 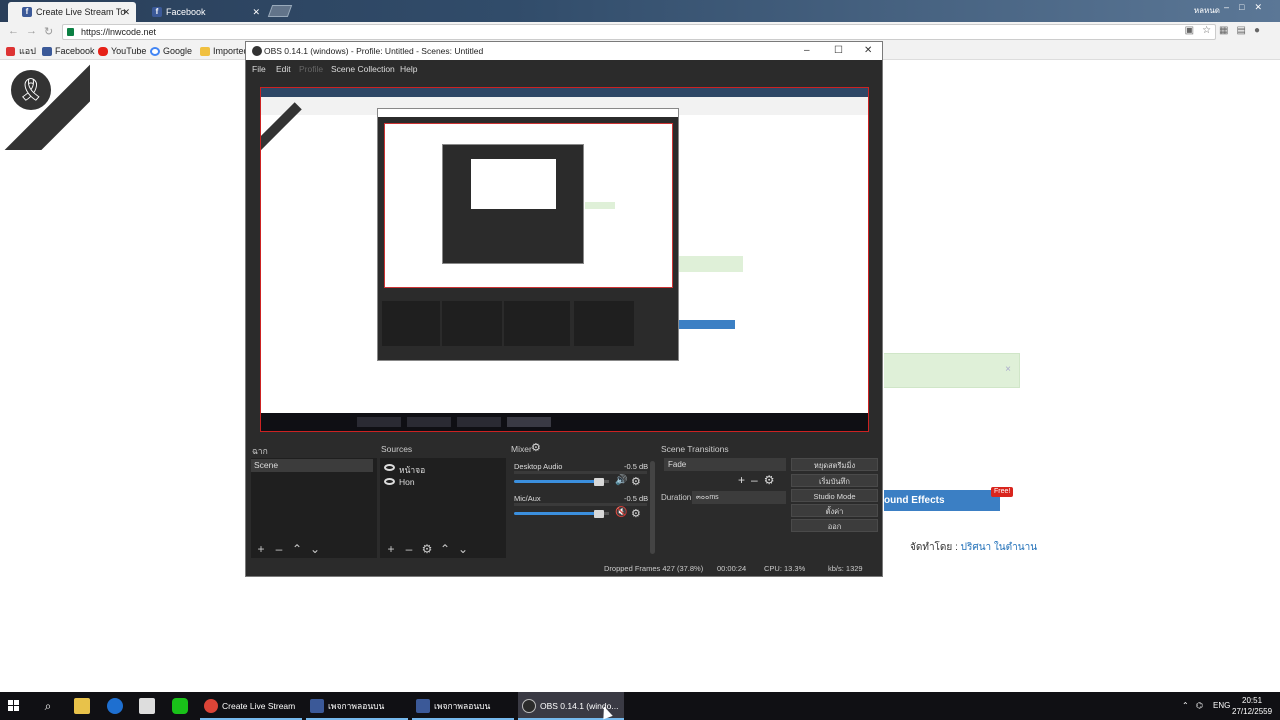 I want to click on transition-select: Fade, so click(x=725, y=464).